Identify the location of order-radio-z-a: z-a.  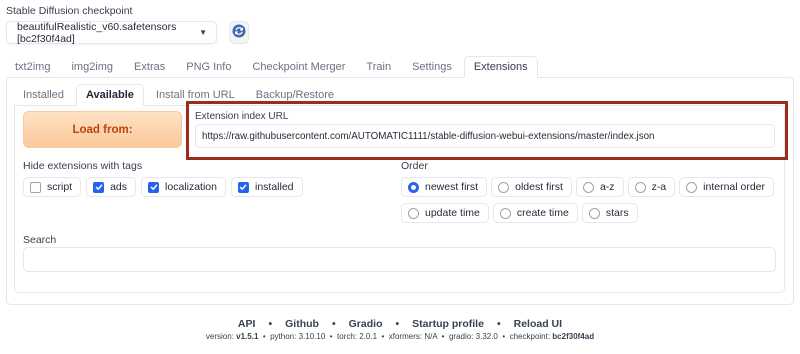
(651, 187).